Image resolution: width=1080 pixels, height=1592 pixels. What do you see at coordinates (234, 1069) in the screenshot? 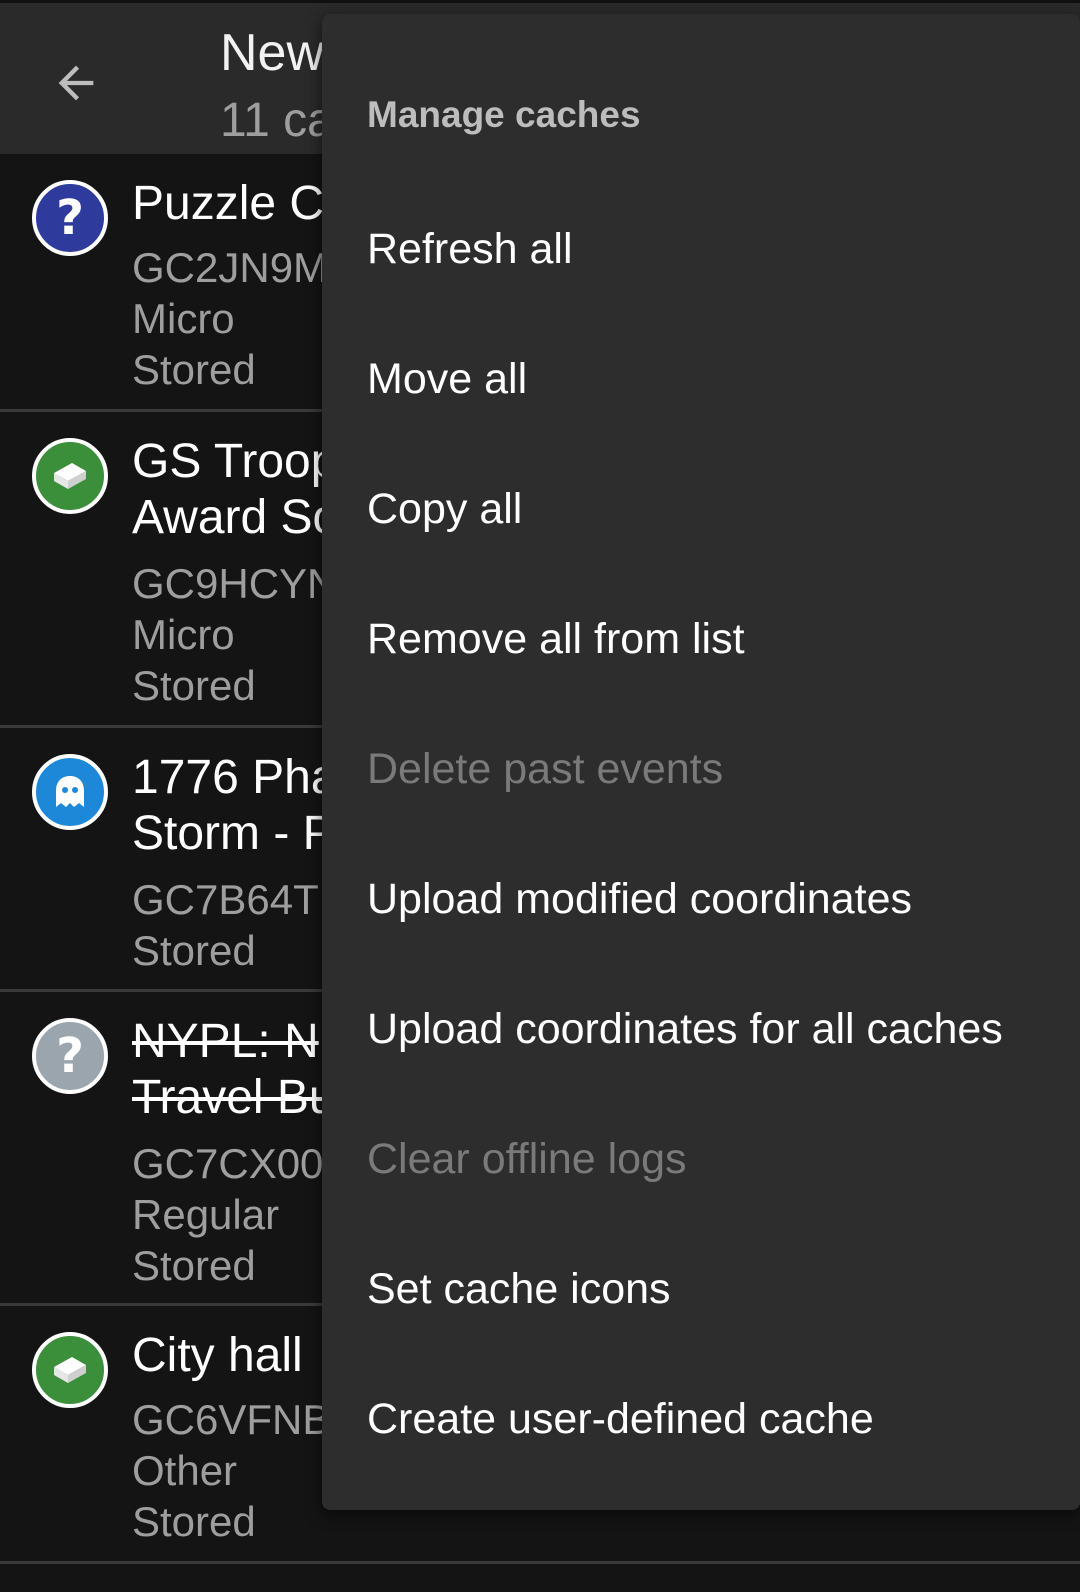
I see `cache-name: NYPL: N Travel Bu` at bounding box center [234, 1069].